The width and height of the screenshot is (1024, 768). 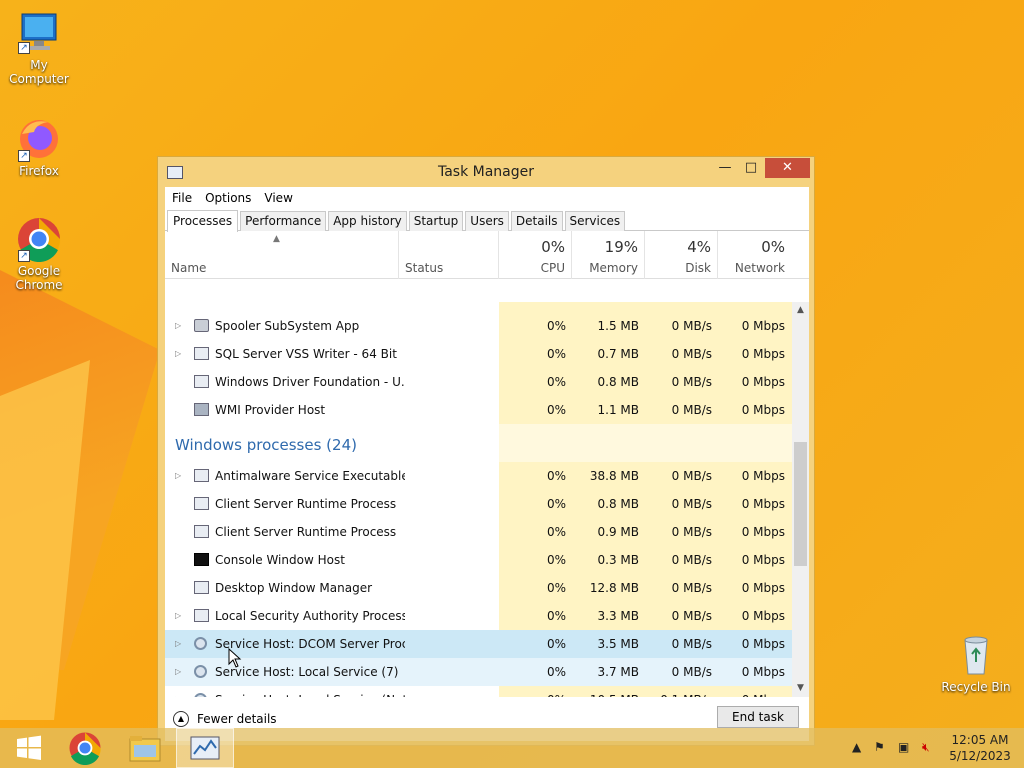 I want to click on start-button, so click(x=29, y=748).